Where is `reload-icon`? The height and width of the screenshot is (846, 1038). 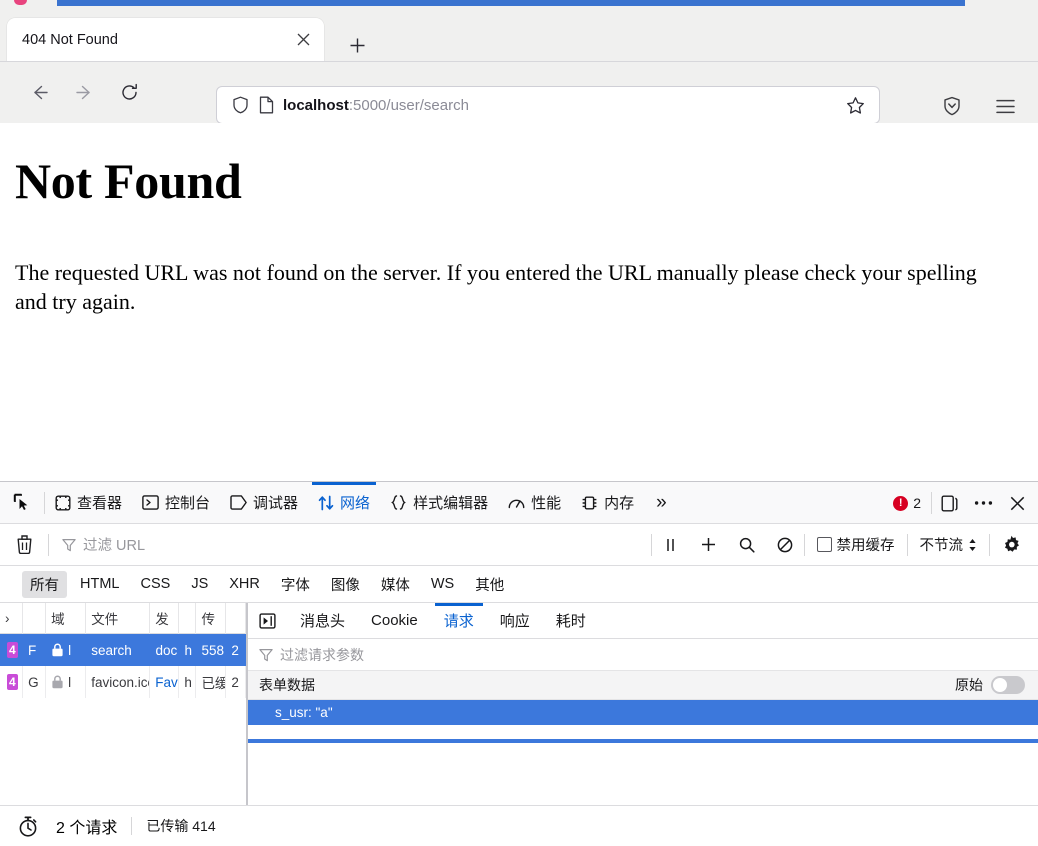
reload-icon is located at coordinates (129, 92).